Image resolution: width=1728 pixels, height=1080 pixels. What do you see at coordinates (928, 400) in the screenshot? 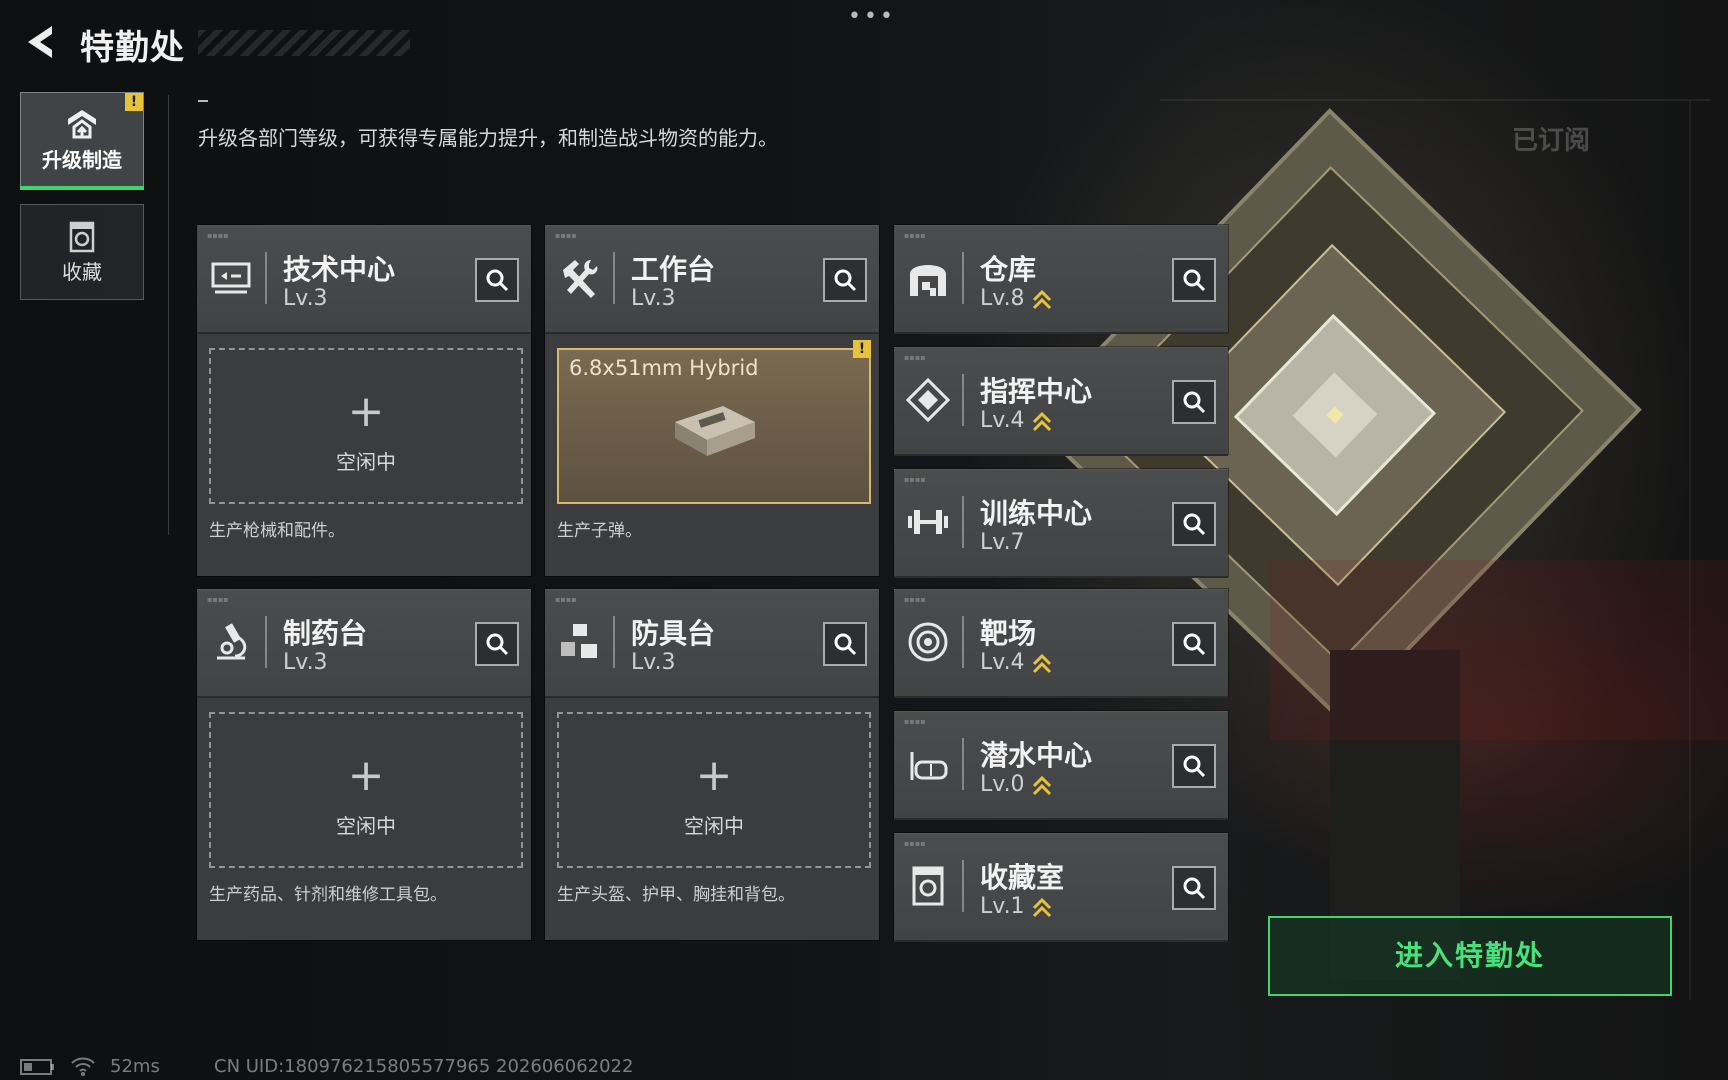
I see `command-icon` at bounding box center [928, 400].